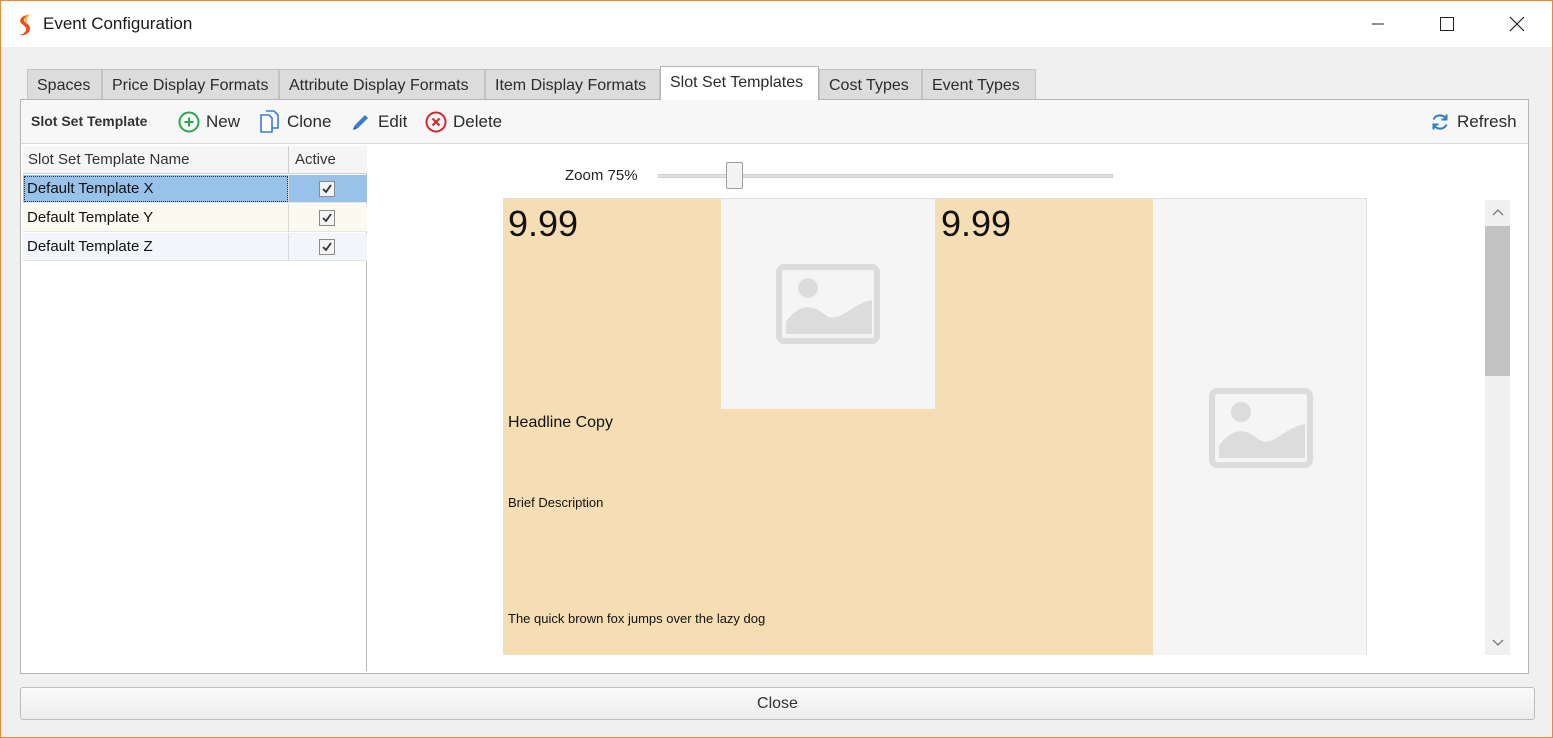  I want to click on maximize-icon, so click(1447, 24).